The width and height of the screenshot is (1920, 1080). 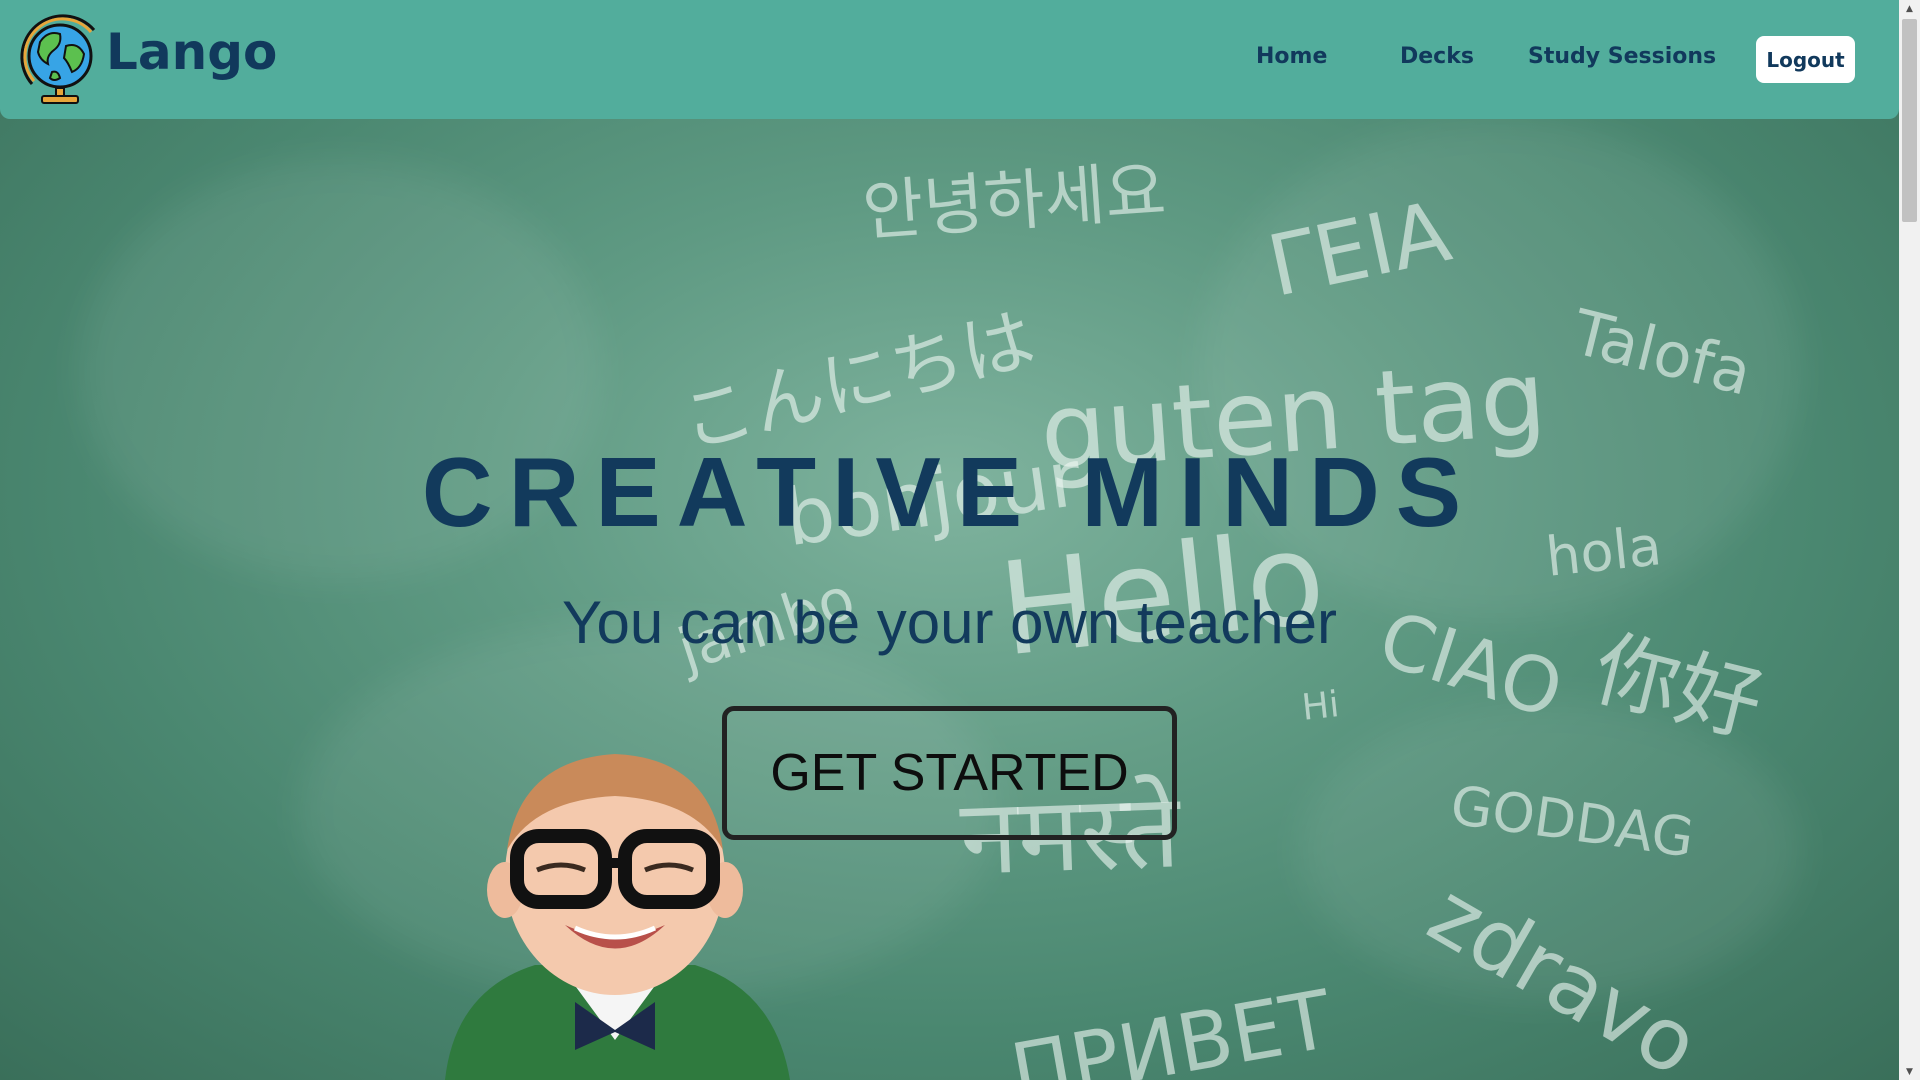 I want to click on scroll-down-arrow-icon: ▼, so click(x=1909, y=1071).